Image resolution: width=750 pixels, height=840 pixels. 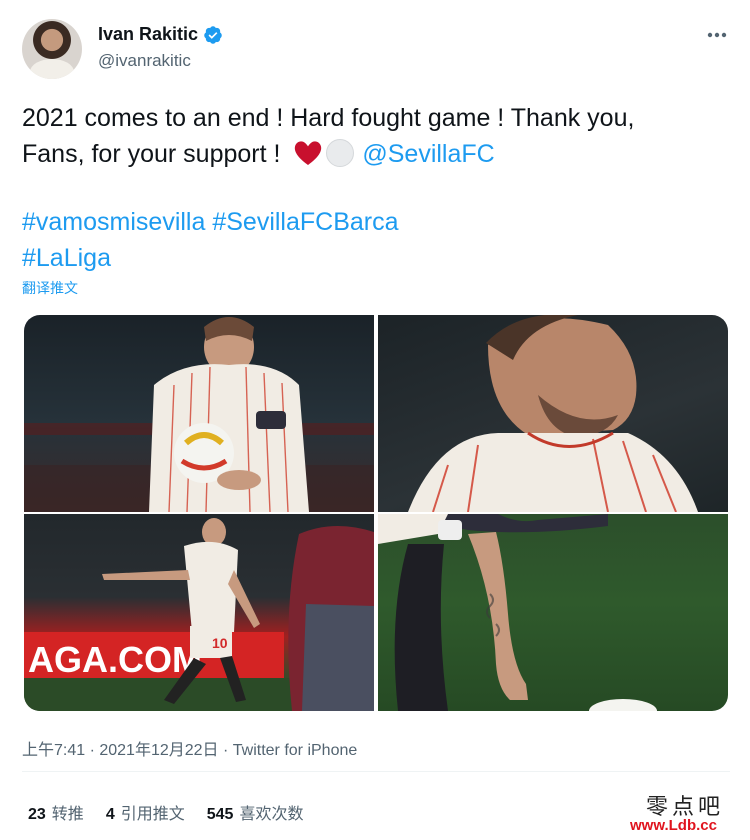 I want to click on author-name-row: Ivan Rakitic, so click(x=160, y=34).